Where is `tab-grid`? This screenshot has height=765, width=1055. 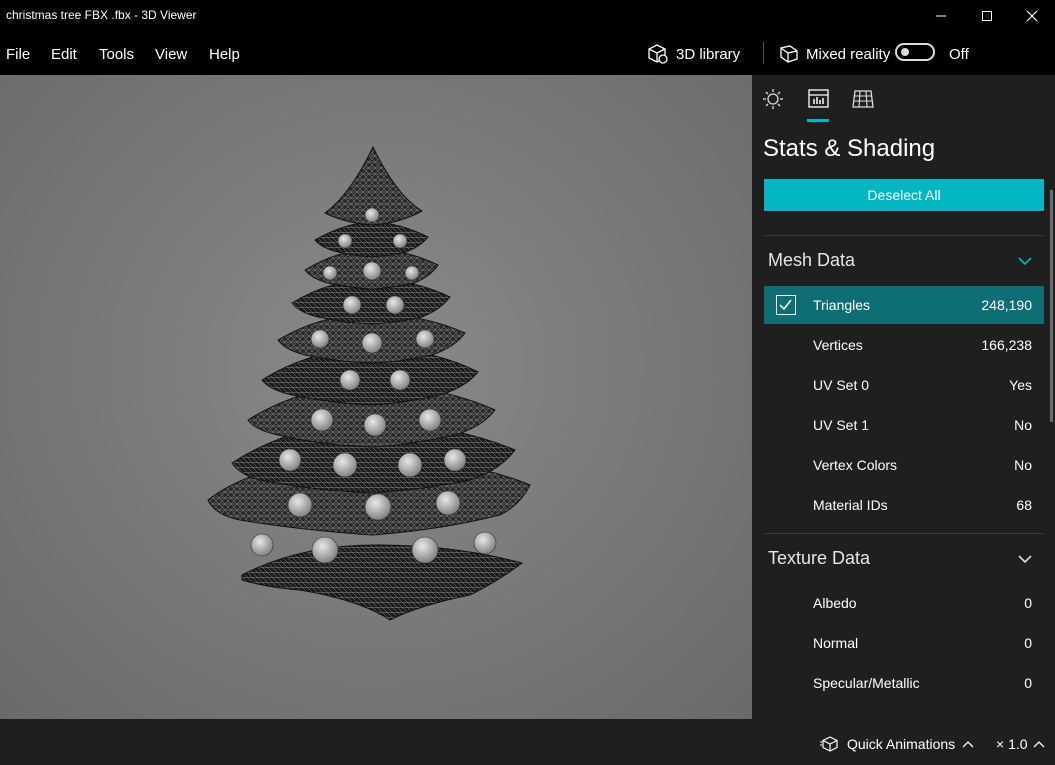 tab-grid is located at coordinates (863, 99).